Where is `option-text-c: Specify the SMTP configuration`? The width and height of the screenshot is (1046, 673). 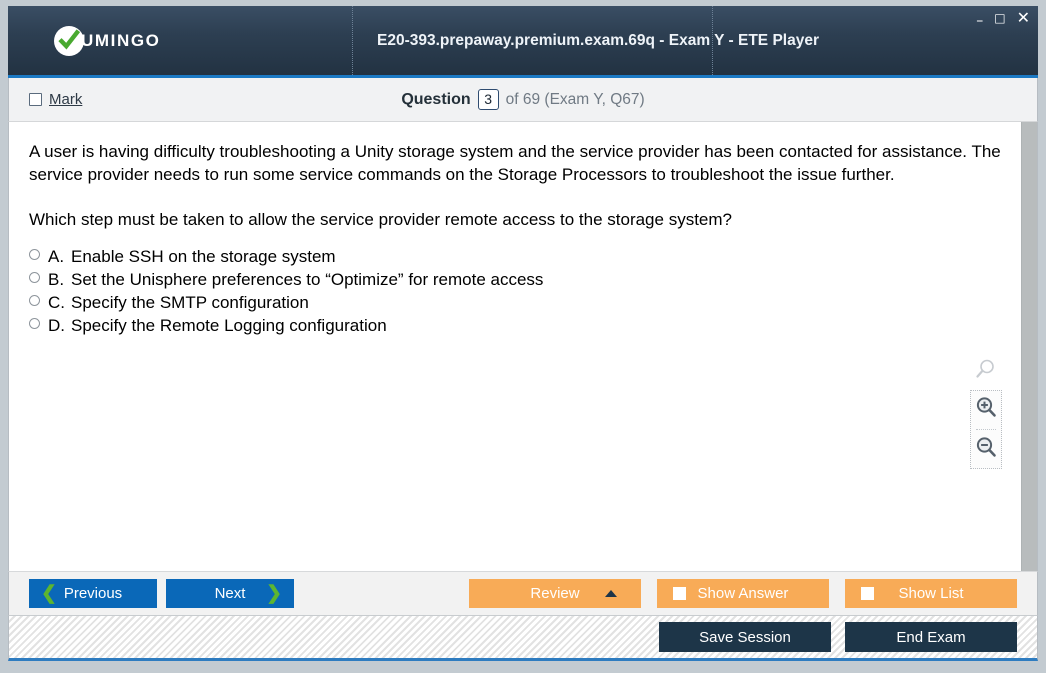 option-text-c: Specify the SMTP configuration is located at coordinates (190, 302).